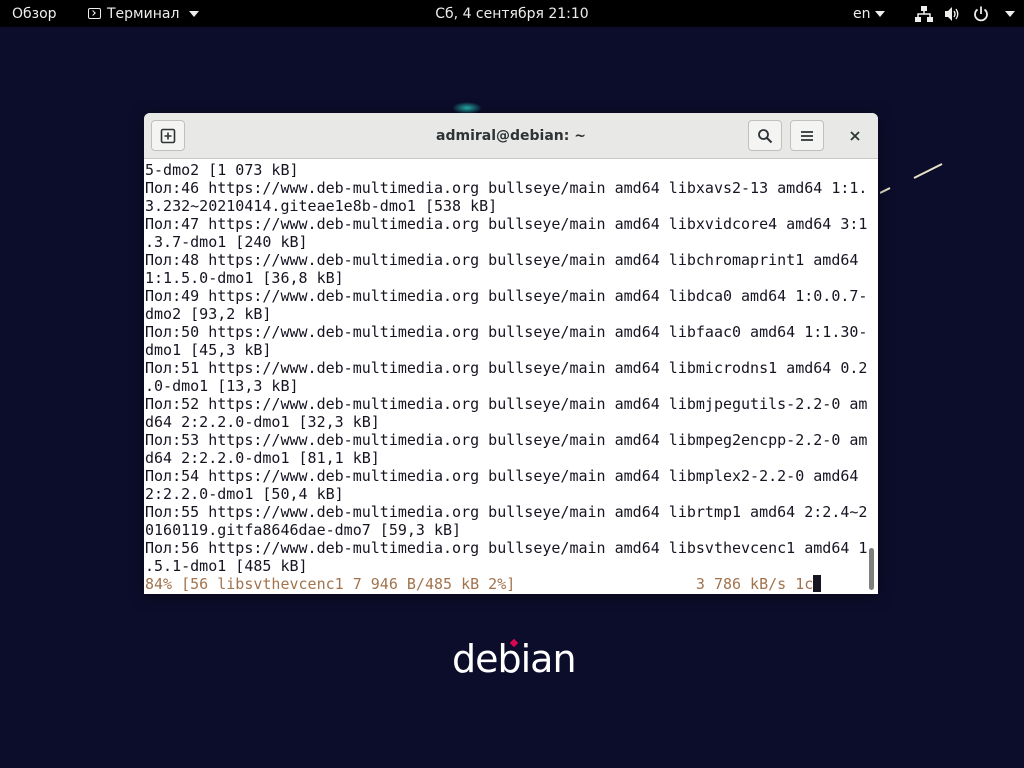 The image size is (1024, 768). I want to click on terminal-line: d64 2:2.2.0-dmo1 [81,1 kB], so click(262, 458).